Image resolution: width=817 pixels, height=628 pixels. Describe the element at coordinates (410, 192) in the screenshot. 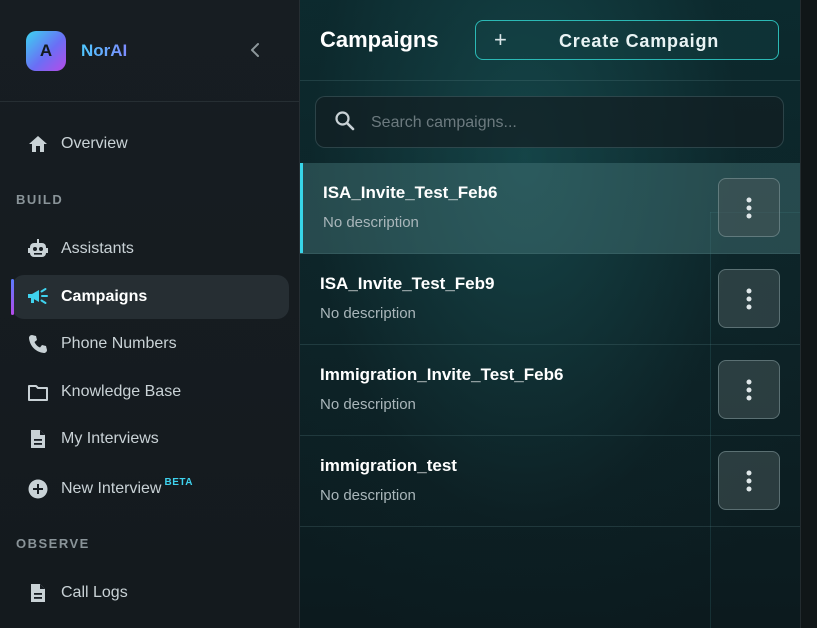

I see `campaign-name: ISA_Invite_Test_Feb6` at that location.